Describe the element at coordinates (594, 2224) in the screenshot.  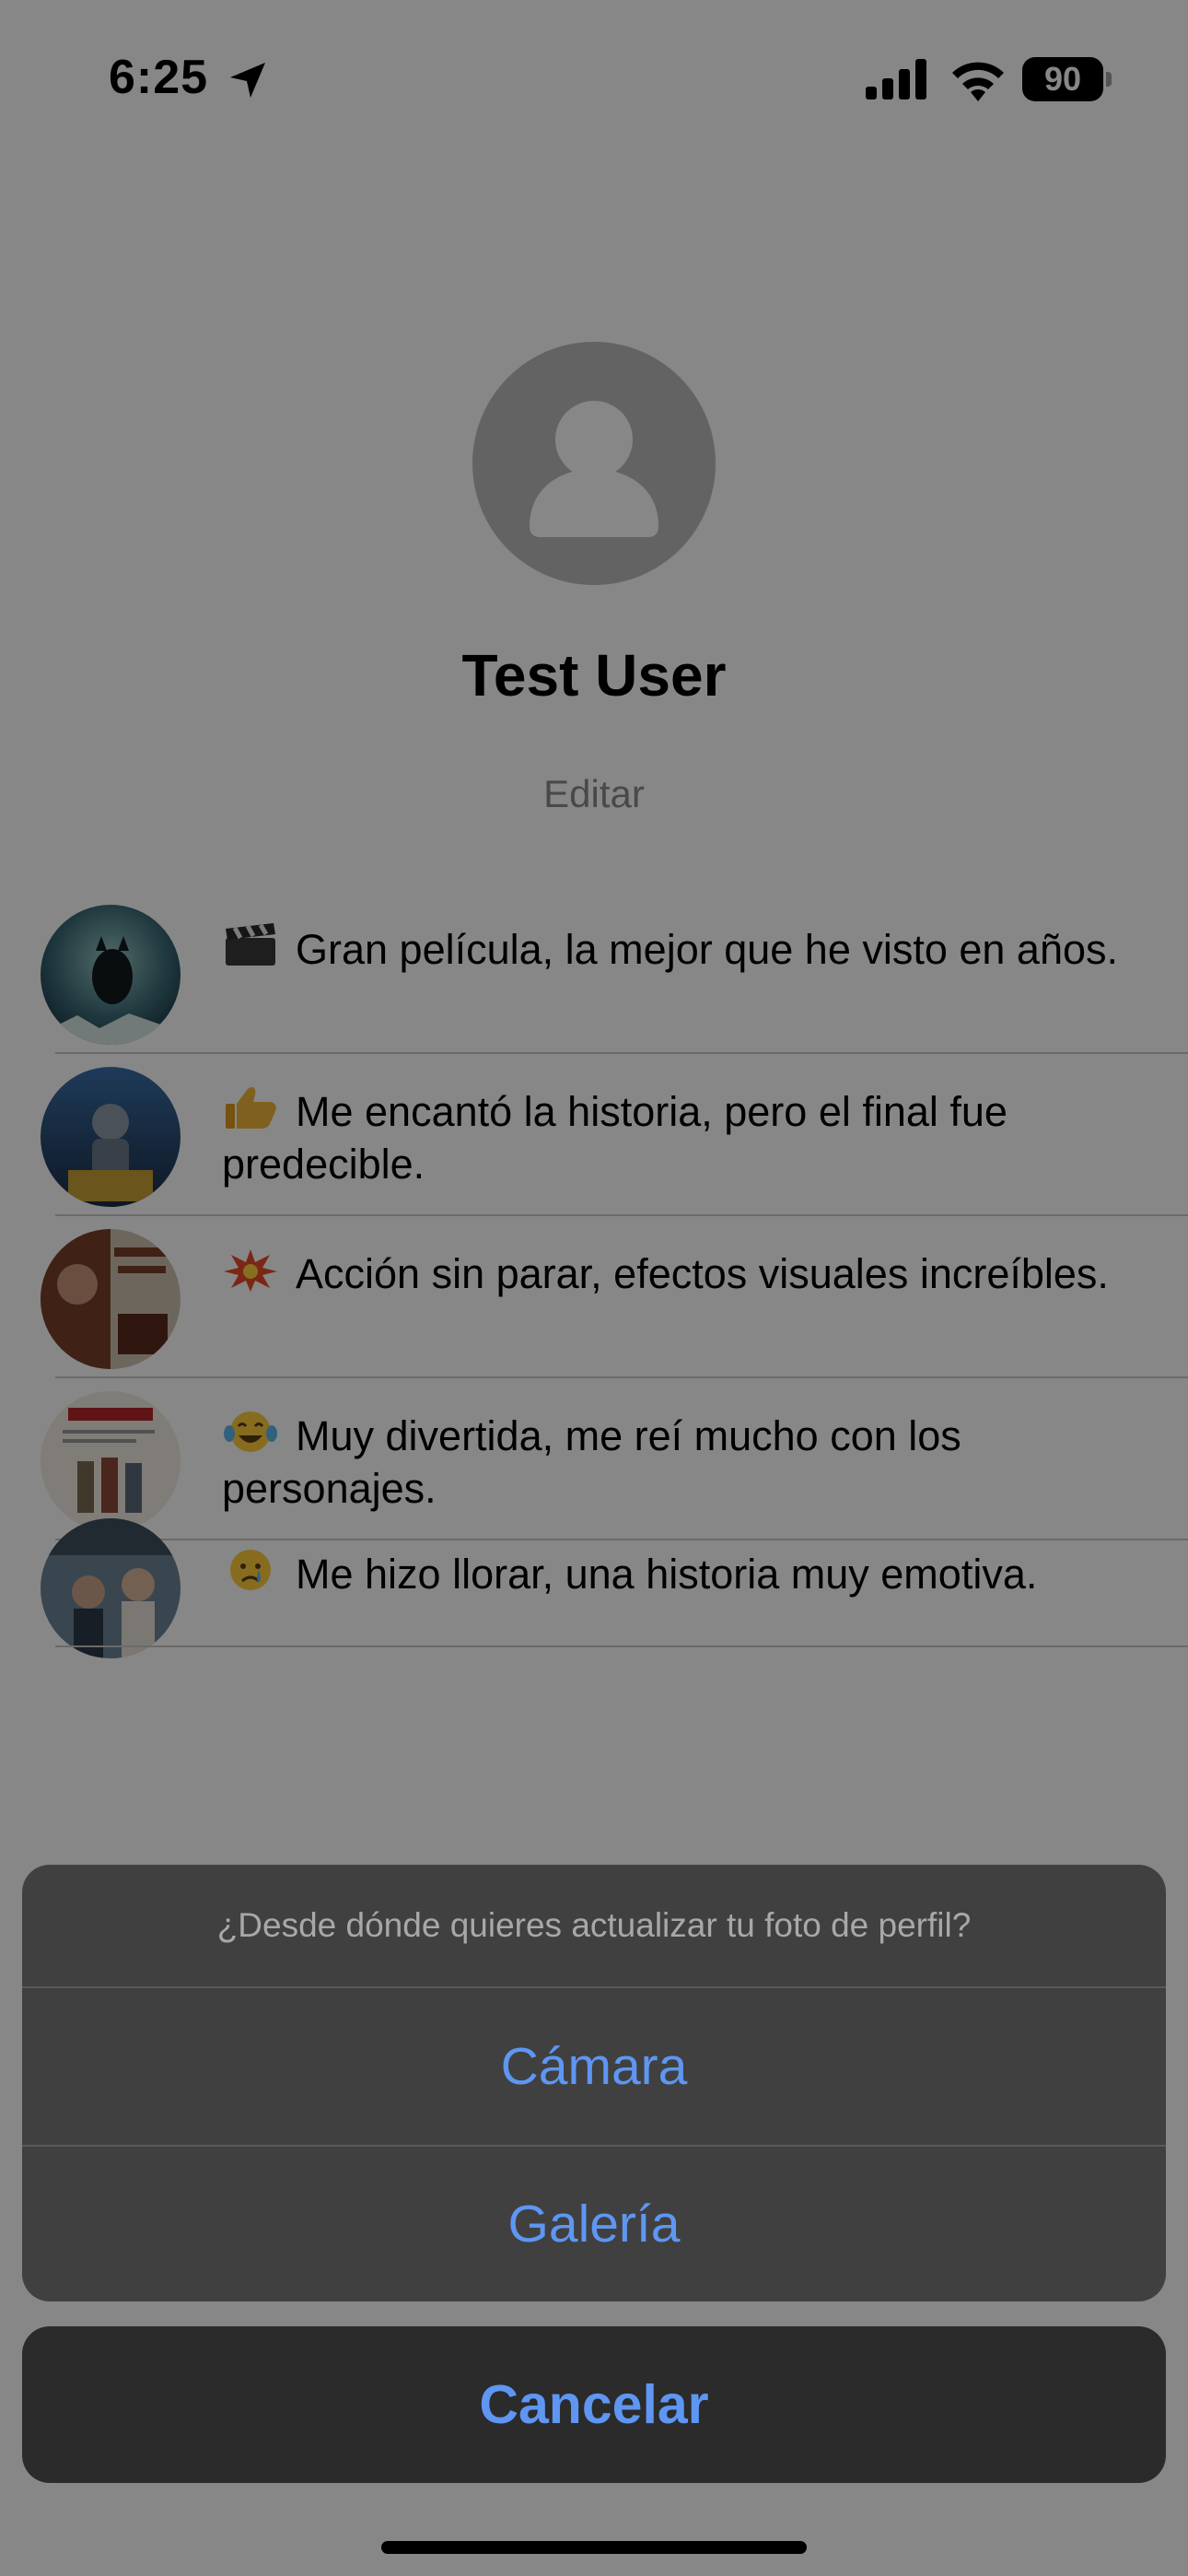
I see `gallery-option-button: Galería` at that location.